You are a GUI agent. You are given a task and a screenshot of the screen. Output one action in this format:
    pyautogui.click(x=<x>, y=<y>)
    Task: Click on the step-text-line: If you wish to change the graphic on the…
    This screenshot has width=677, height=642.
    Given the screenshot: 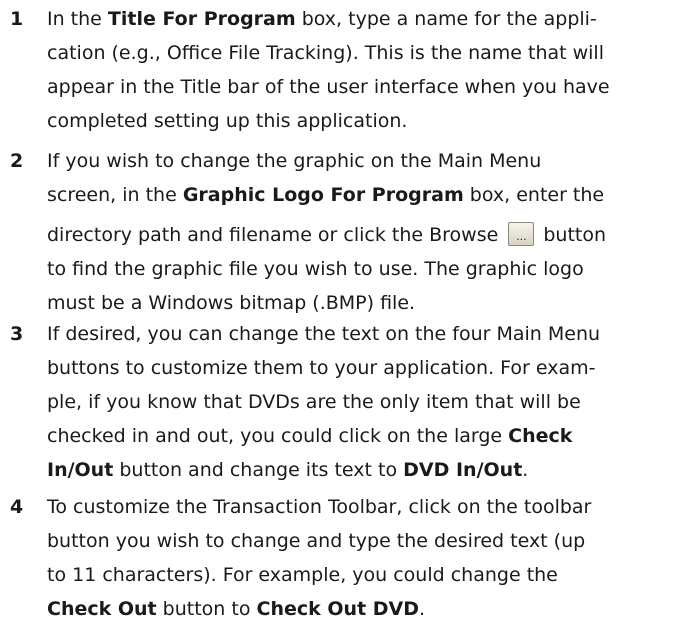 What is the action you would take?
    pyautogui.click(x=294, y=161)
    